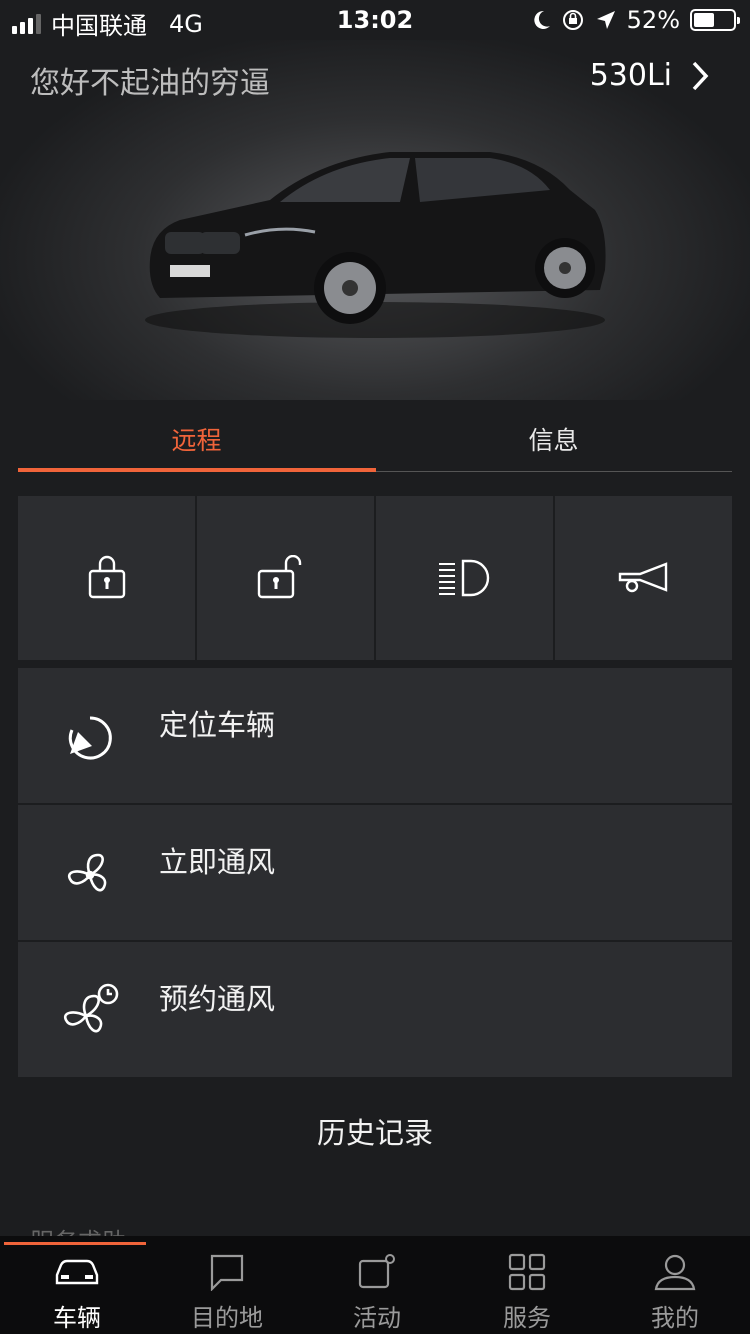 Image resolution: width=750 pixels, height=1334 pixels. What do you see at coordinates (217, 862) in the screenshot?
I see `ventilate-now-label: 立即通风` at bounding box center [217, 862].